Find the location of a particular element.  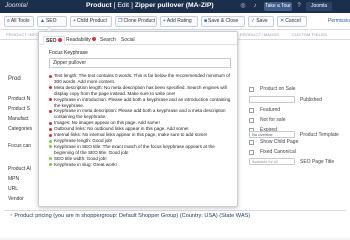

page-title-label: Product is located at coordinates (99, 5).